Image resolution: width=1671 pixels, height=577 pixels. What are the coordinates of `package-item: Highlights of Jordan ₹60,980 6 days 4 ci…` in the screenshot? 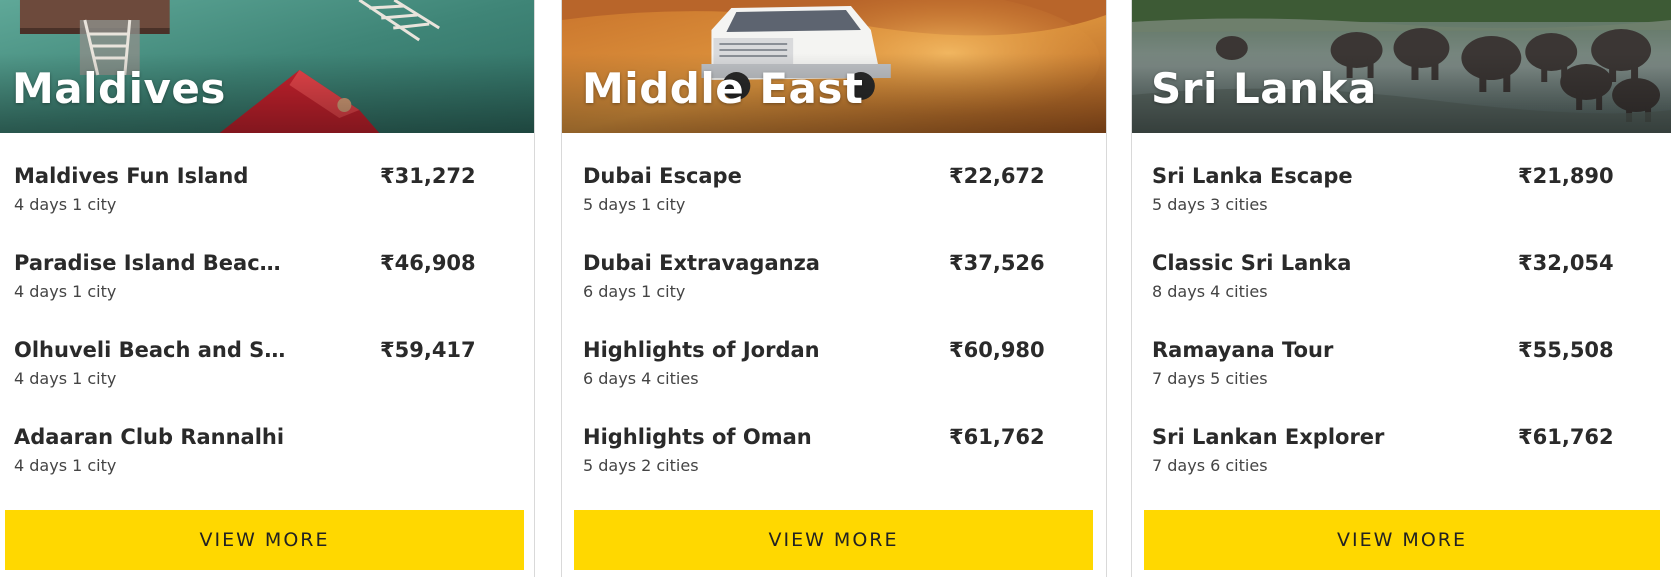 It's located at (837, 369).